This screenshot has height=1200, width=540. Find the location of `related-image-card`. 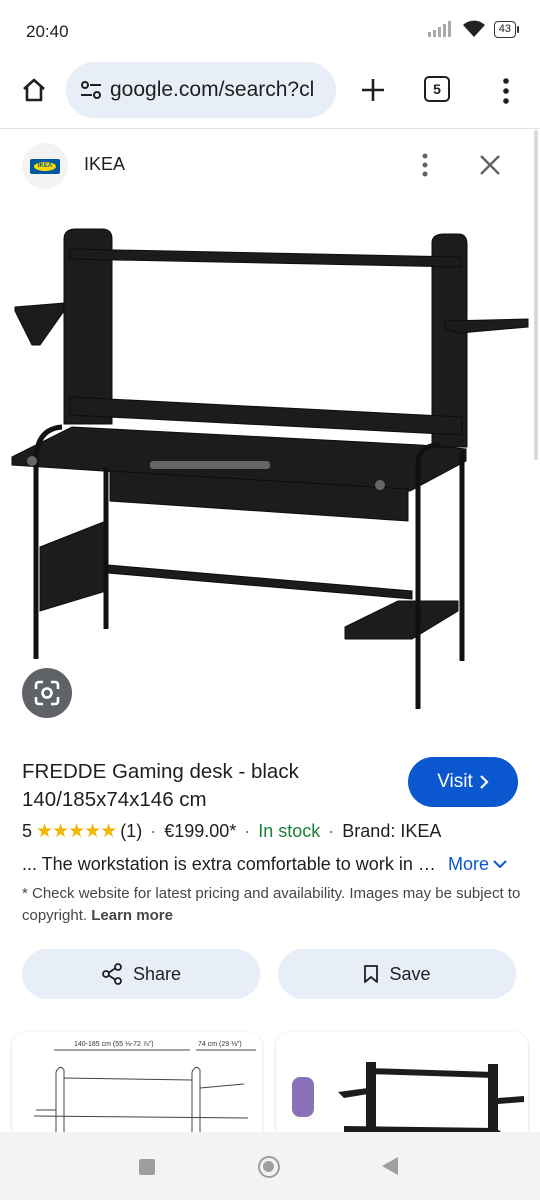

related-image-card is located at coordinates (402, 1087).